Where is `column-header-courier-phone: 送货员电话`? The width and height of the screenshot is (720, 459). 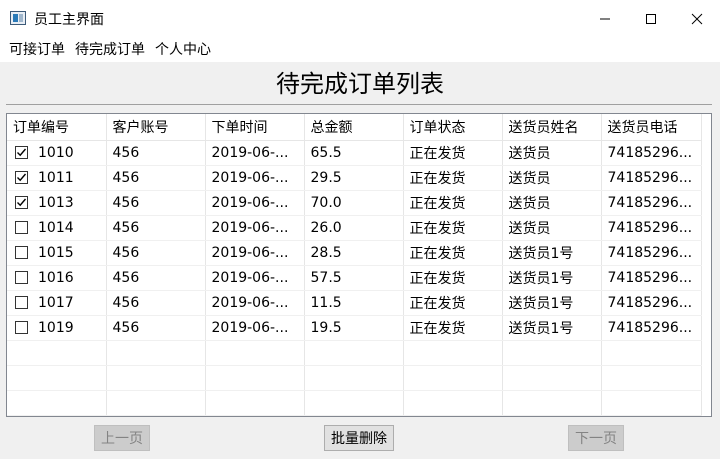
column-header-courier-phone: 送货员电话 is located at coordinates (651, 127).